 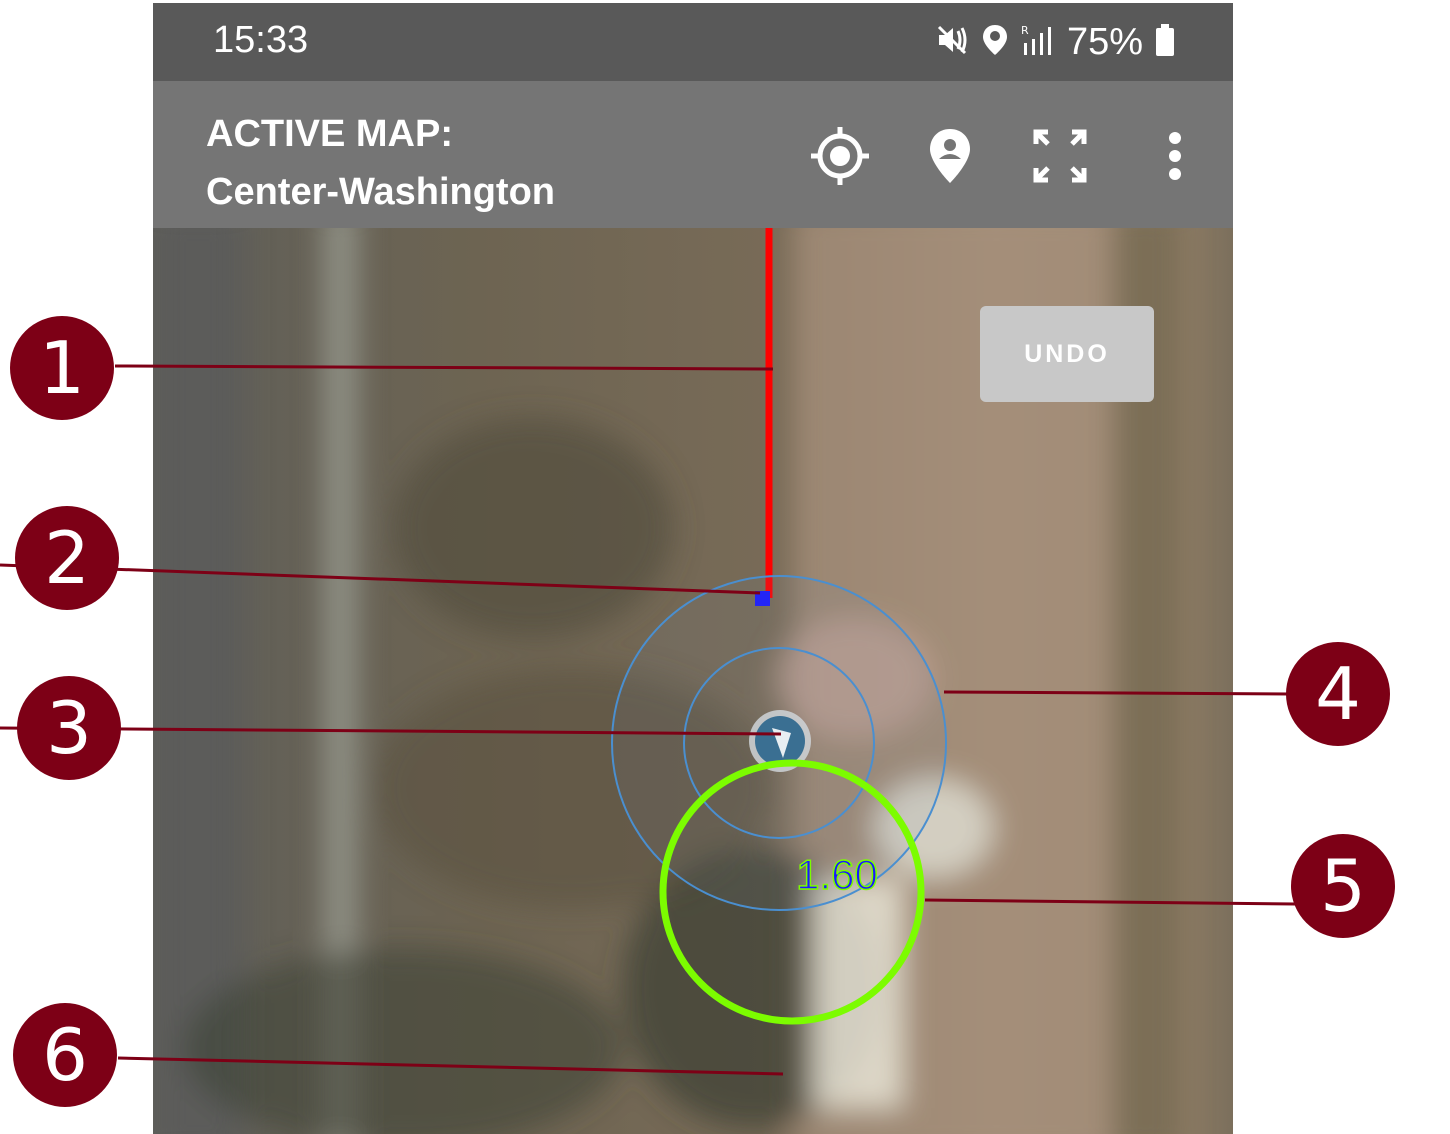 I want to click on callout-5: 5, so click(x=1343, y=886).